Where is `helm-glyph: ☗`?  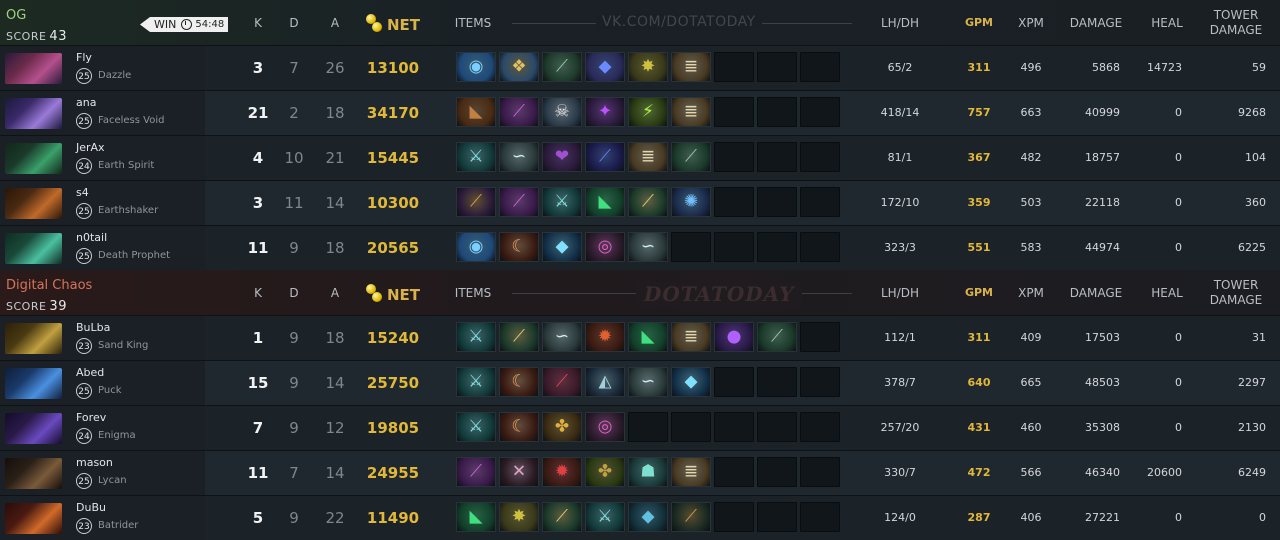 helm-glyph: ☗ is located at coordinates (648, 471).